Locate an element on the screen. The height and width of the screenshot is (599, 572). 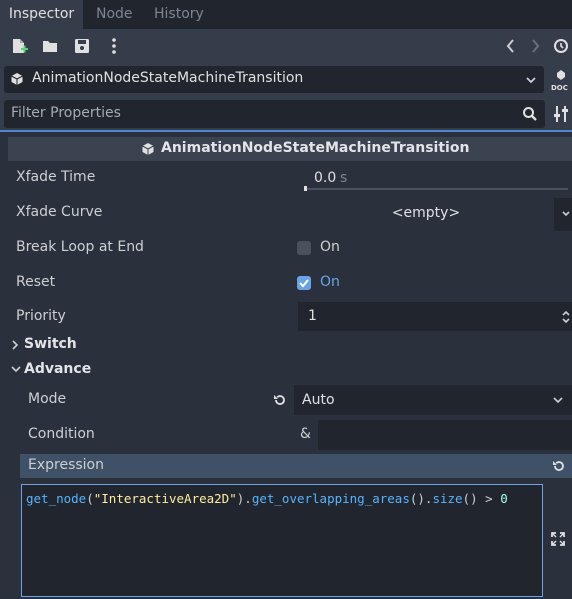
code-number: 0 is located at coordinates (504, 498).